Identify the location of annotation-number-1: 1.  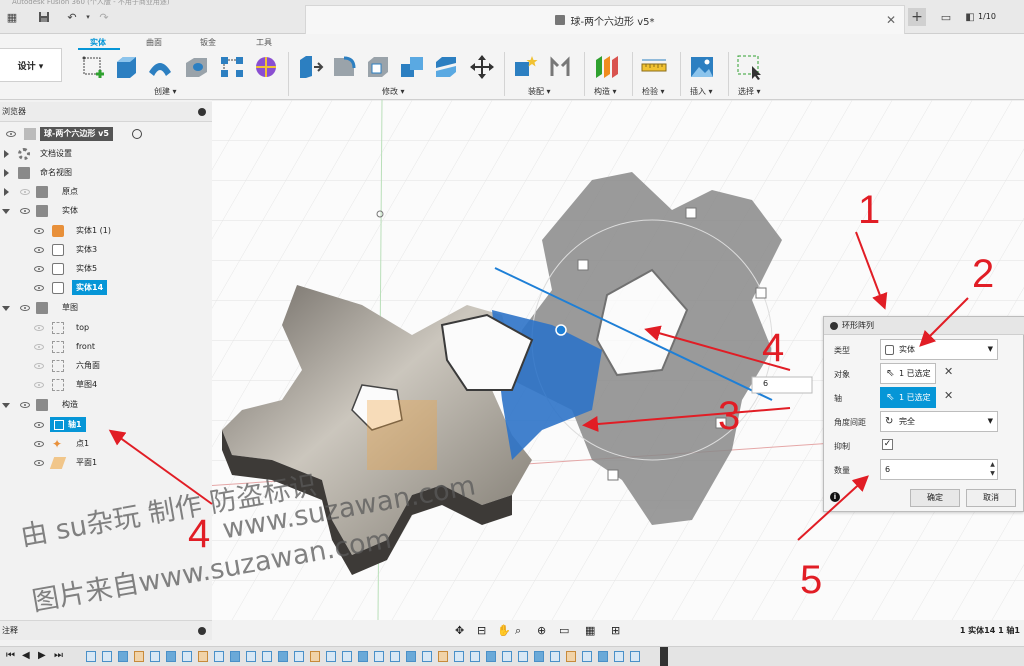
(869, 210).